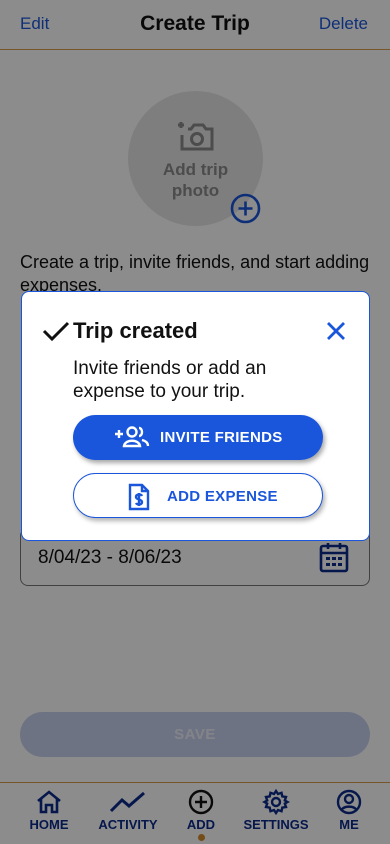 This screenshot has height=844, width=390. Describe the element at coordinates (139, 497) in the screenshot. I see `receipt-dollar-icon` at that location.